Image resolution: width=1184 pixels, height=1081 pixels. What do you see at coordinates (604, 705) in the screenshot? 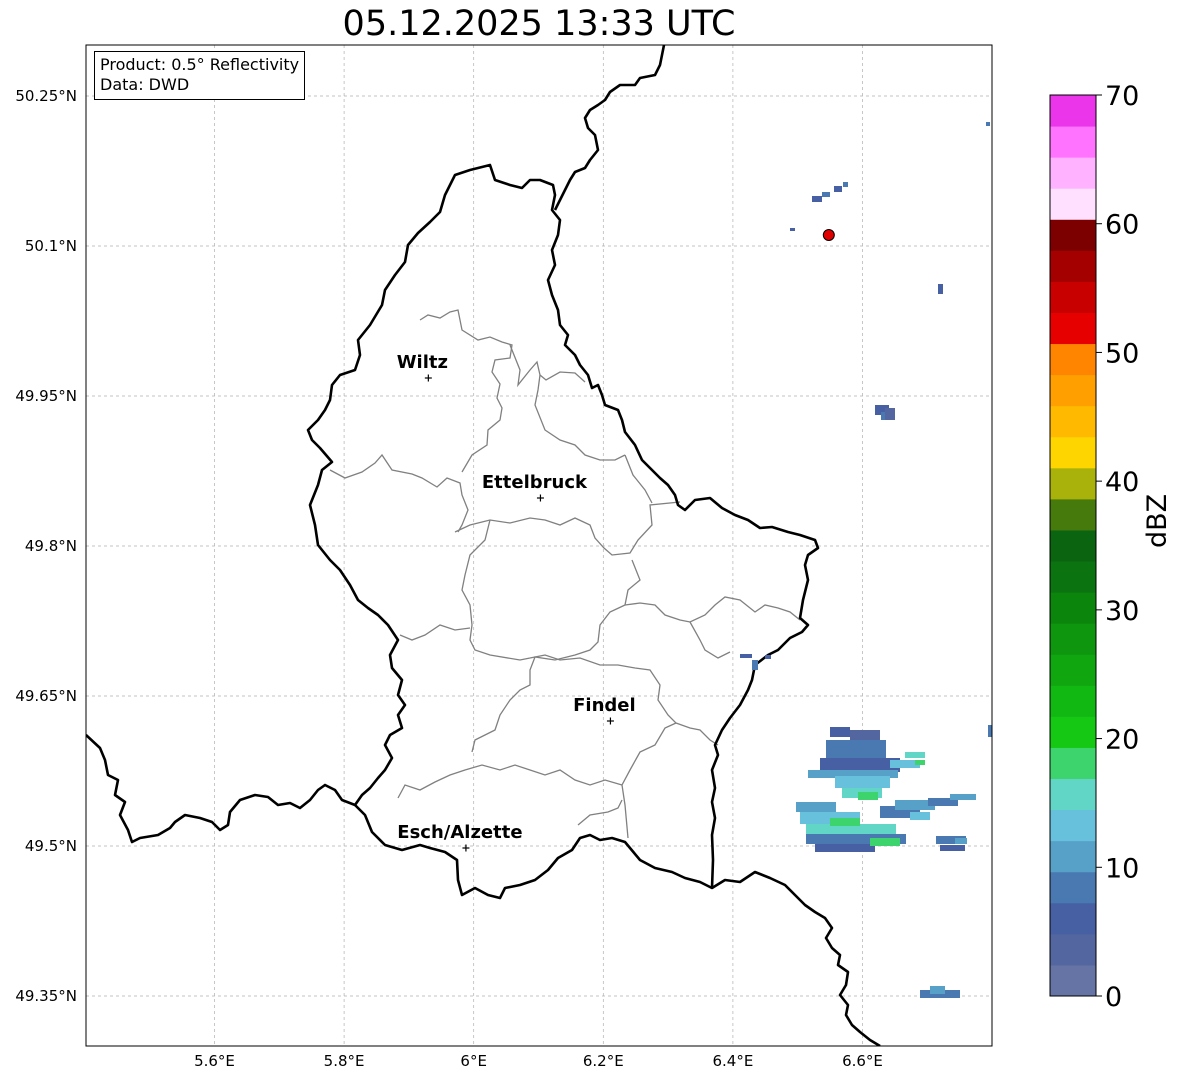
I see `city-label: Findel` at bounding box center [604, 705].